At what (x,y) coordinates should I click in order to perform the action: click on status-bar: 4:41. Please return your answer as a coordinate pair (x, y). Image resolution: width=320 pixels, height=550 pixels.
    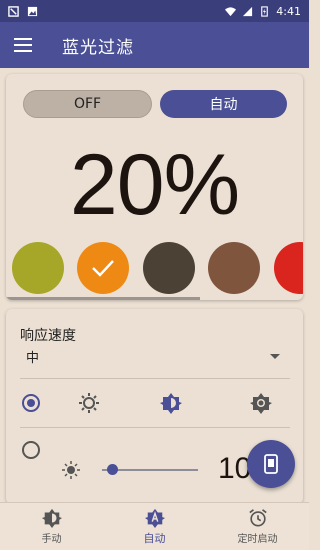
    Looking at the image, I should click on (154, 11).